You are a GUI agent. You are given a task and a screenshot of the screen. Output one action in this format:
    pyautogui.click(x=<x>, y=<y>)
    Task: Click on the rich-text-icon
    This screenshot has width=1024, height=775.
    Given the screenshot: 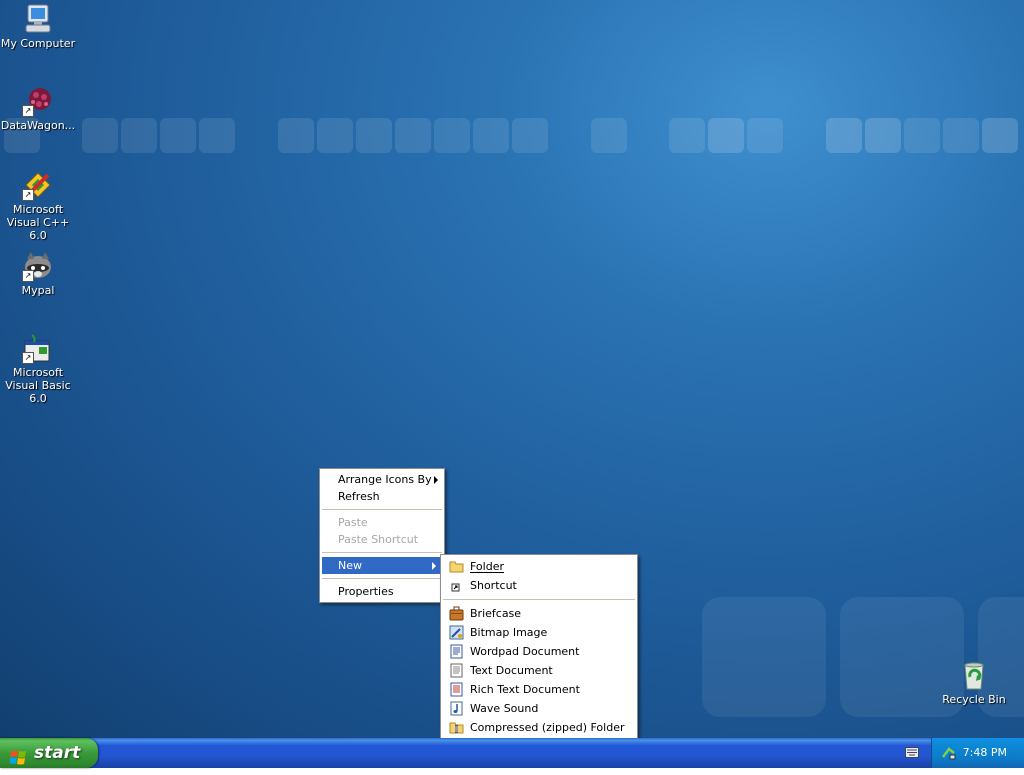 What is the action you would take?
    pyautogui.click(x=456, y=689)
    